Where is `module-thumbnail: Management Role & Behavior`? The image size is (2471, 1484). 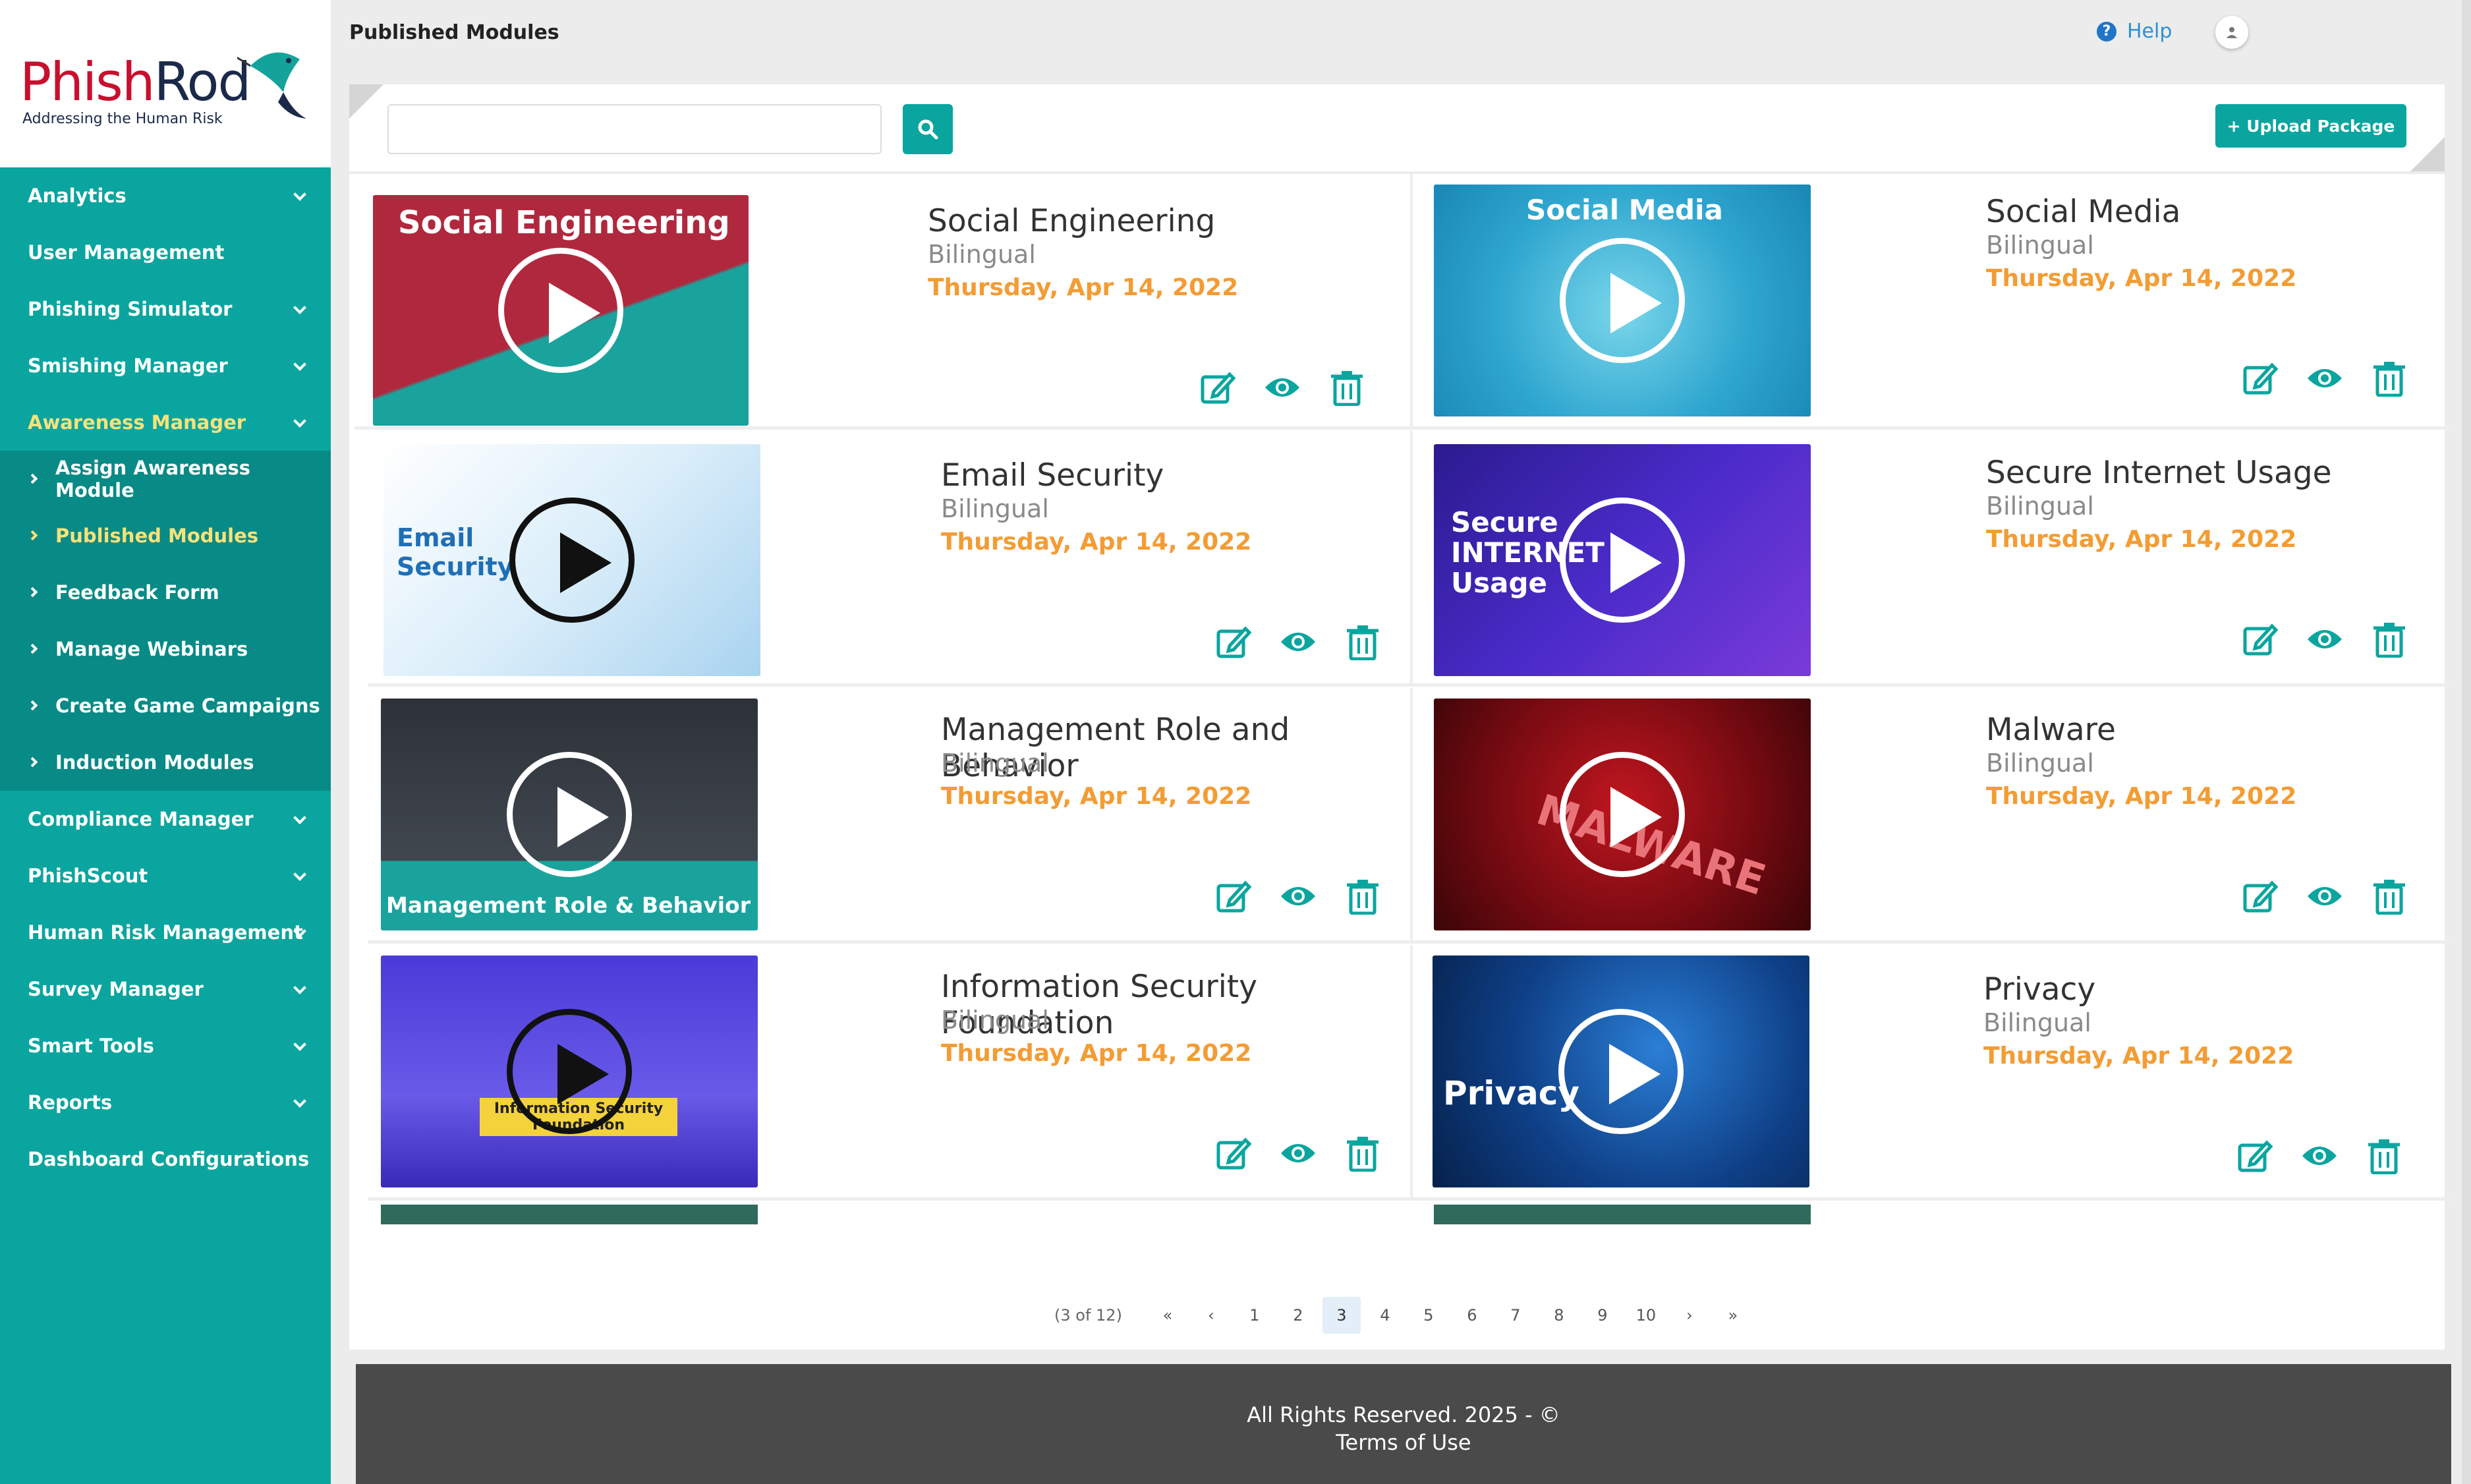 module-thumbnail: Management Role & Behavior is located at coordinates (569, 814).